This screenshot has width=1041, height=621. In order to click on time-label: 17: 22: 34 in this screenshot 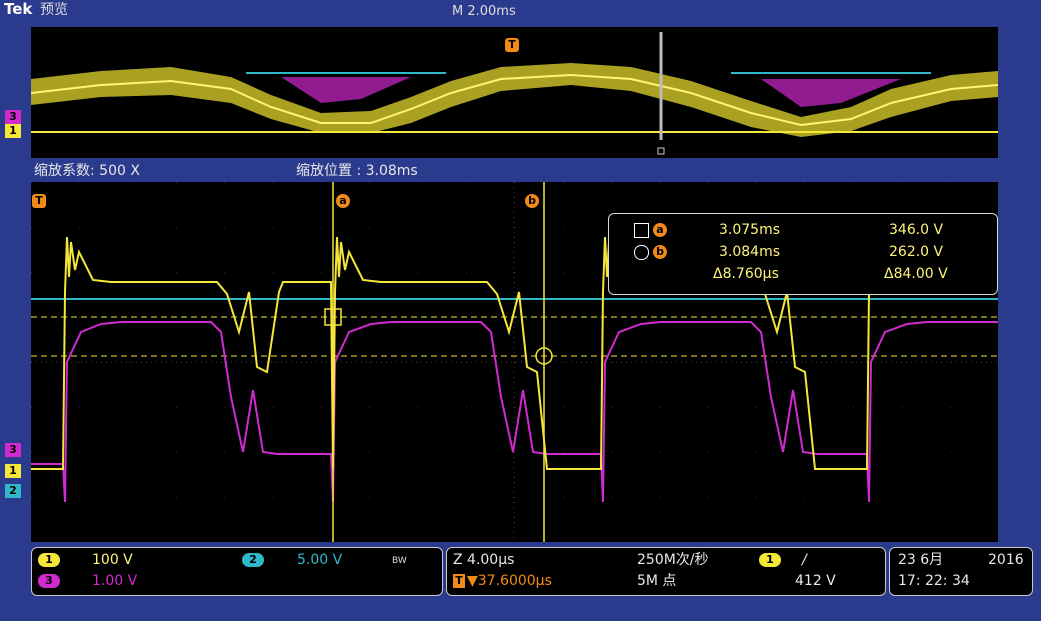, I will do `click(934, 581)`.